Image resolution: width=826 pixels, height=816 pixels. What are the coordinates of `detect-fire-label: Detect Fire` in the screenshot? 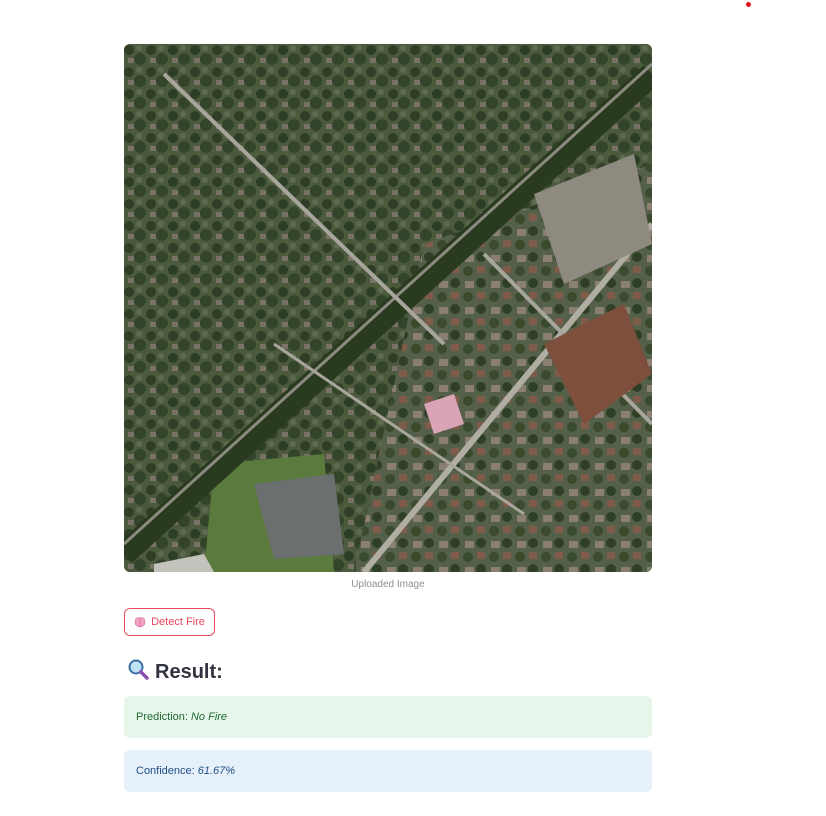 It's located at (178, 622).